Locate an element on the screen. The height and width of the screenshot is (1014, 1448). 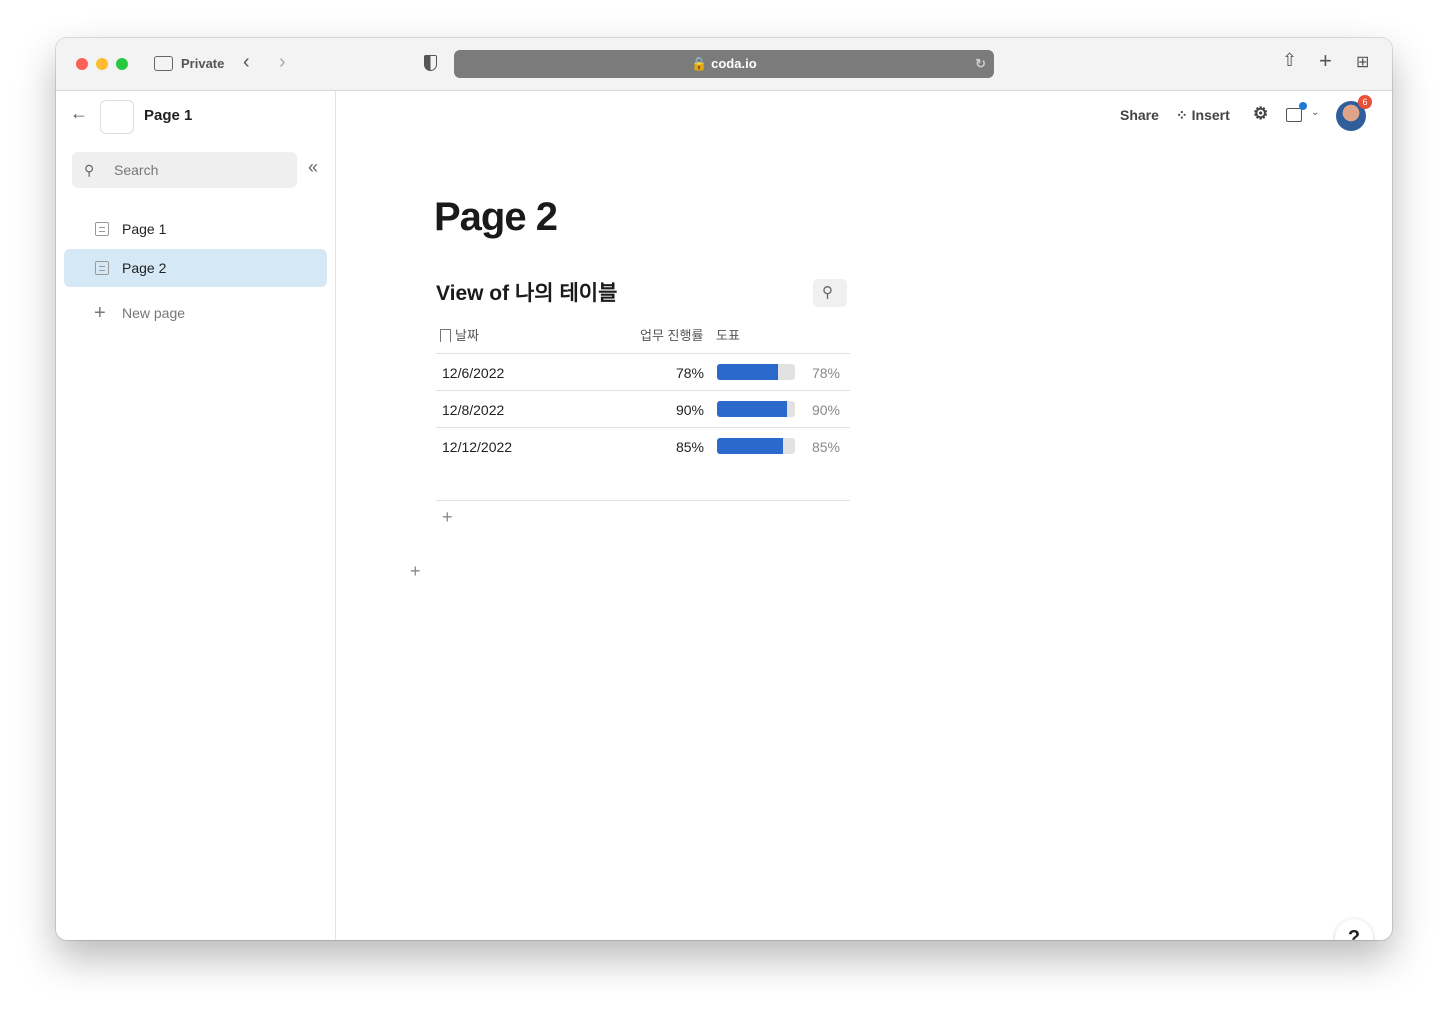
doc-icon is located at coordinates (117, 117).